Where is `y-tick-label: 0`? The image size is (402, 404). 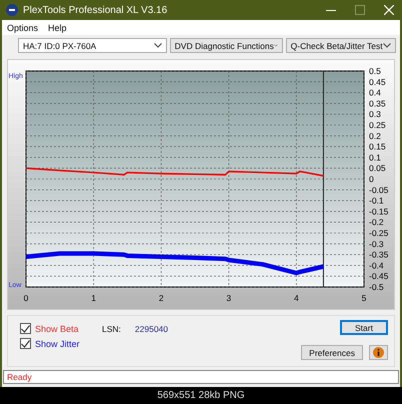
y-tick-label: 0 is located at coordinates (371, 179).